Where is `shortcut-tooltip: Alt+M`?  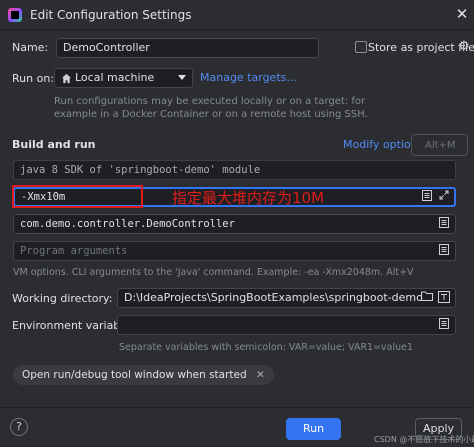 shortcut-tooltip: Alt+M is located at coordinates (439, 145).